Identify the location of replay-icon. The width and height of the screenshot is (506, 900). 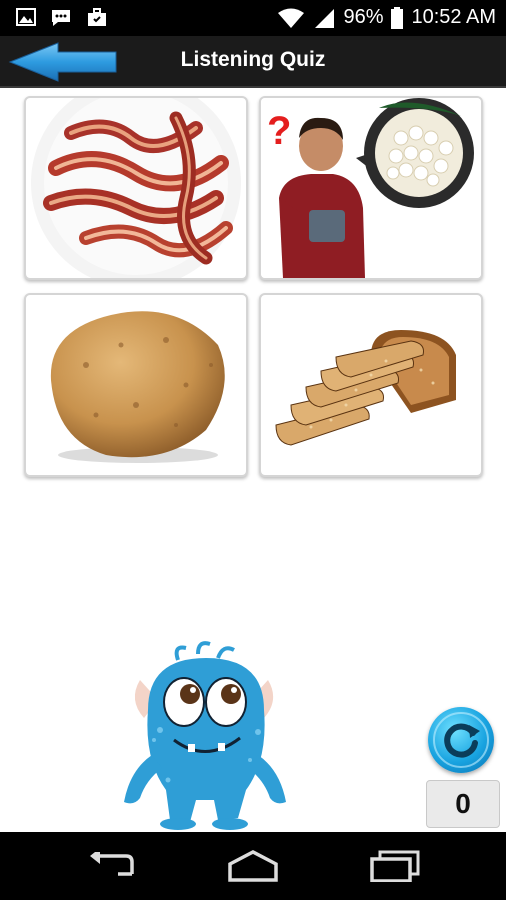
(461, 740).